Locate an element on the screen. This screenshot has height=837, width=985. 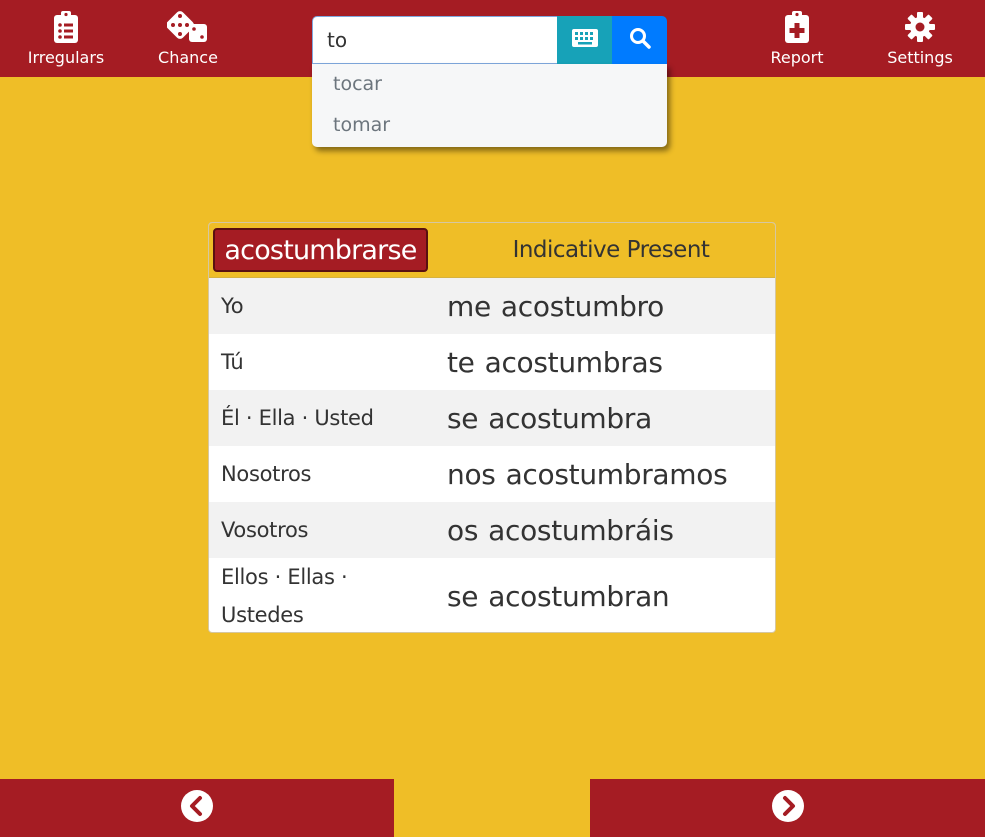
autocomplete-dropdown: tocar tomar is located at coordinates (489, 105).